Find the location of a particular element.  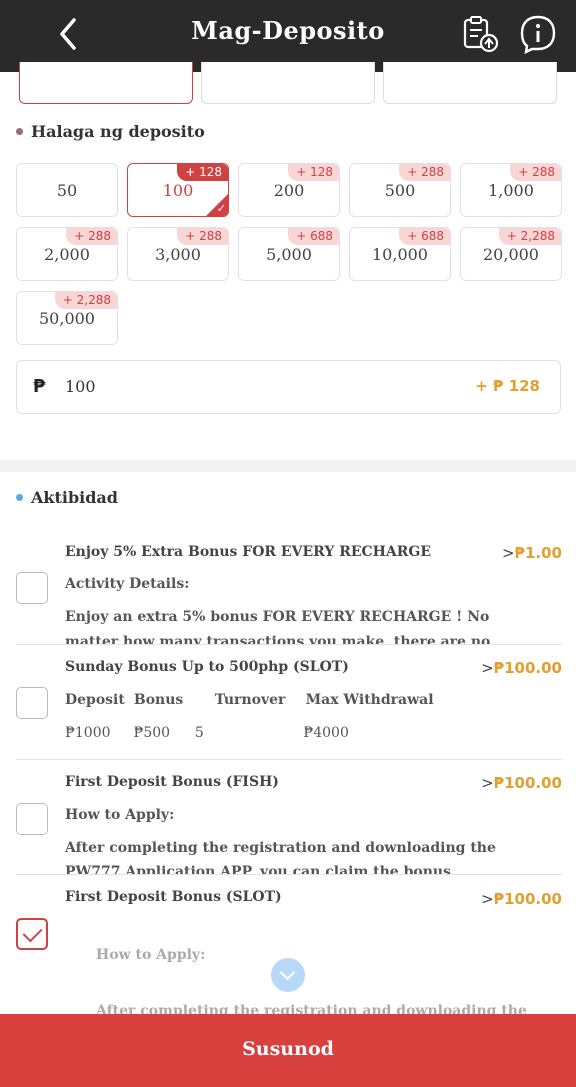

activity-name: First Deposit Bonus (SLOT) is located at coordinates (173, 897).